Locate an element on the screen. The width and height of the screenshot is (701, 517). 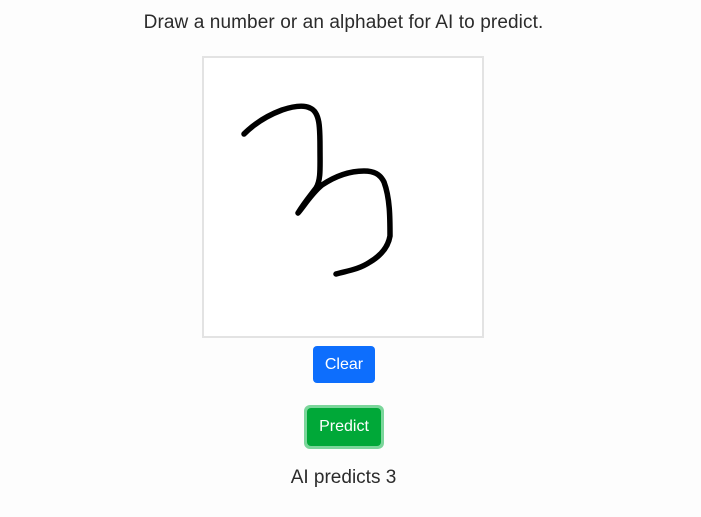
prediction-result: AI predicts 3 is located at coordinates (343, 477).